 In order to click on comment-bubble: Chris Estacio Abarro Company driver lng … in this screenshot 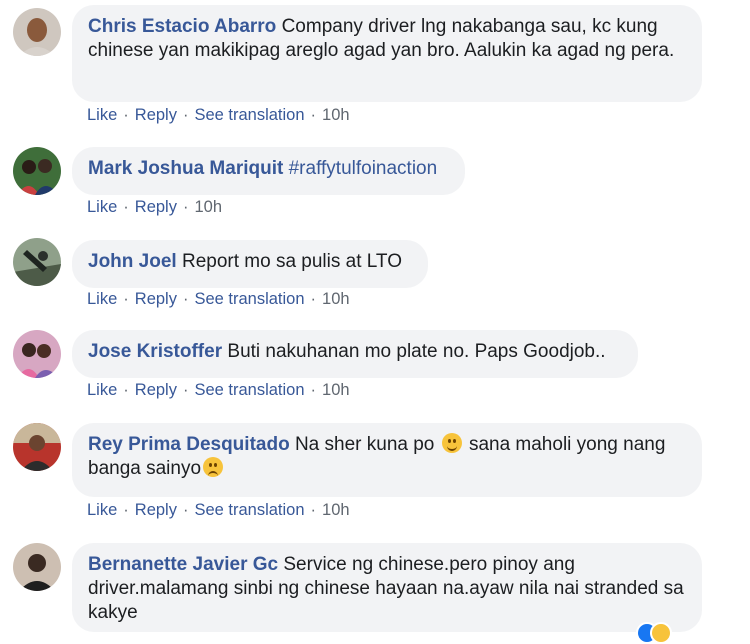, I will do `click(387, 53)`.